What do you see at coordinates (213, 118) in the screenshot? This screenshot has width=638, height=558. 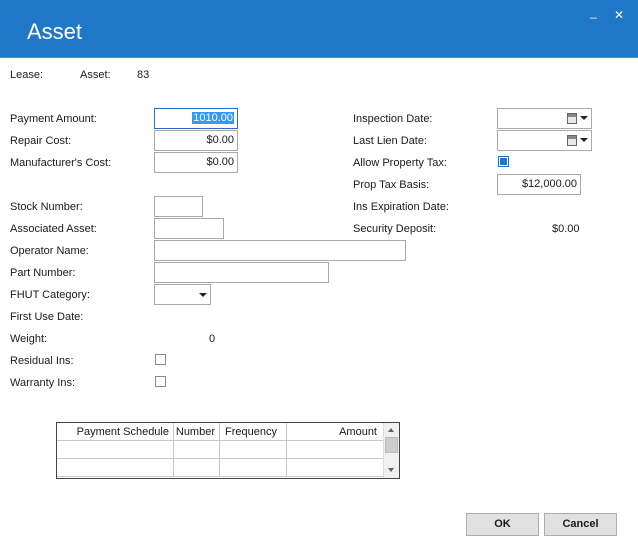 I see `payment-amount-value: 1010.00` at bounding box center [213, 118].